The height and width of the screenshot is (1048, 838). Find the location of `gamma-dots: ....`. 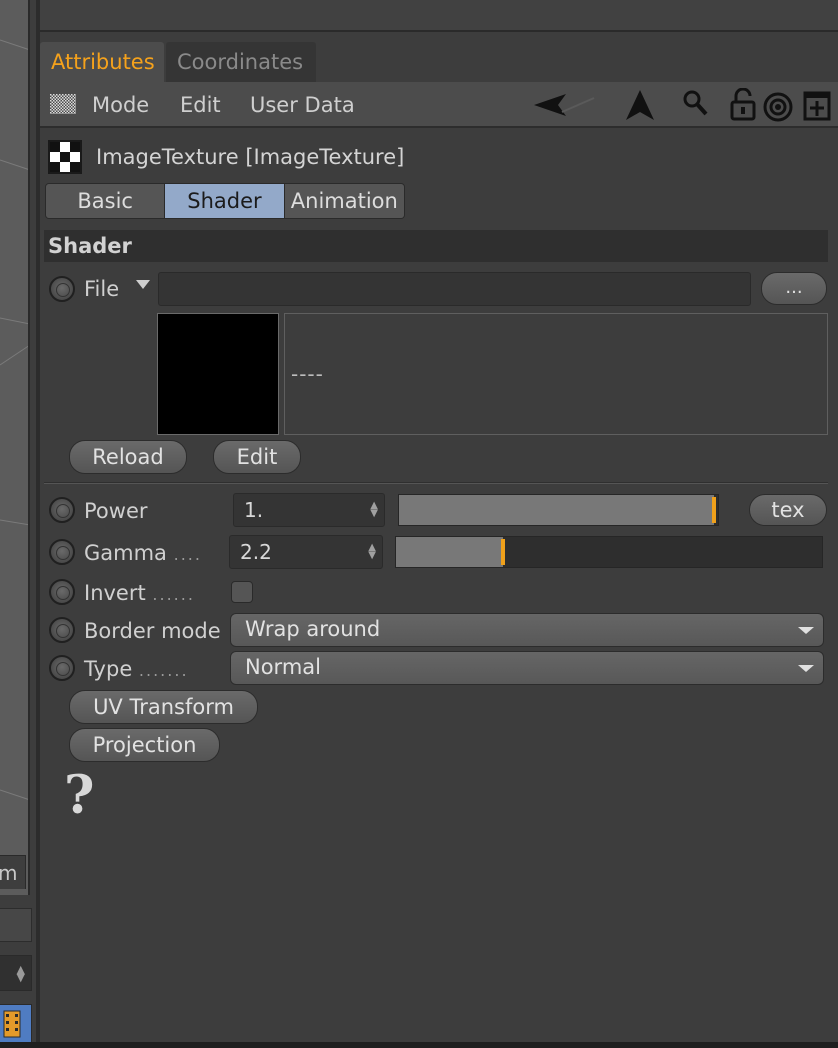

gamma-dots: .... is located at coordinates (187, 554).